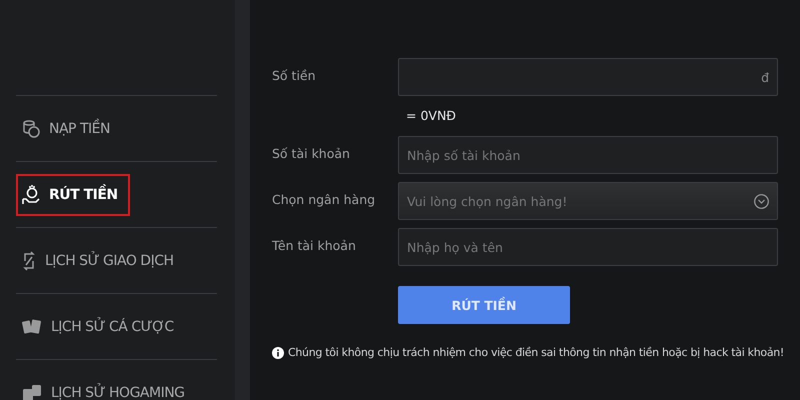  What do you see at coordinates (311, 153) in the screenshot?
I see `field-label: Số tài khoản` at bounding box center [311, 153].